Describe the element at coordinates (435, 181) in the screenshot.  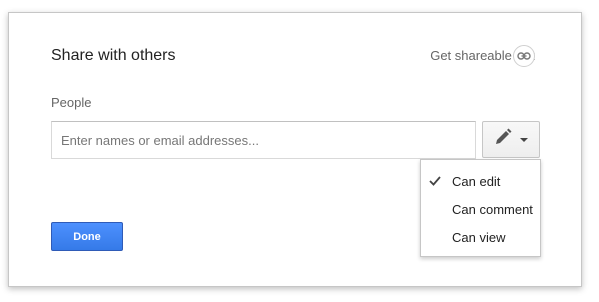
I see `checkmark-icon` at that location.